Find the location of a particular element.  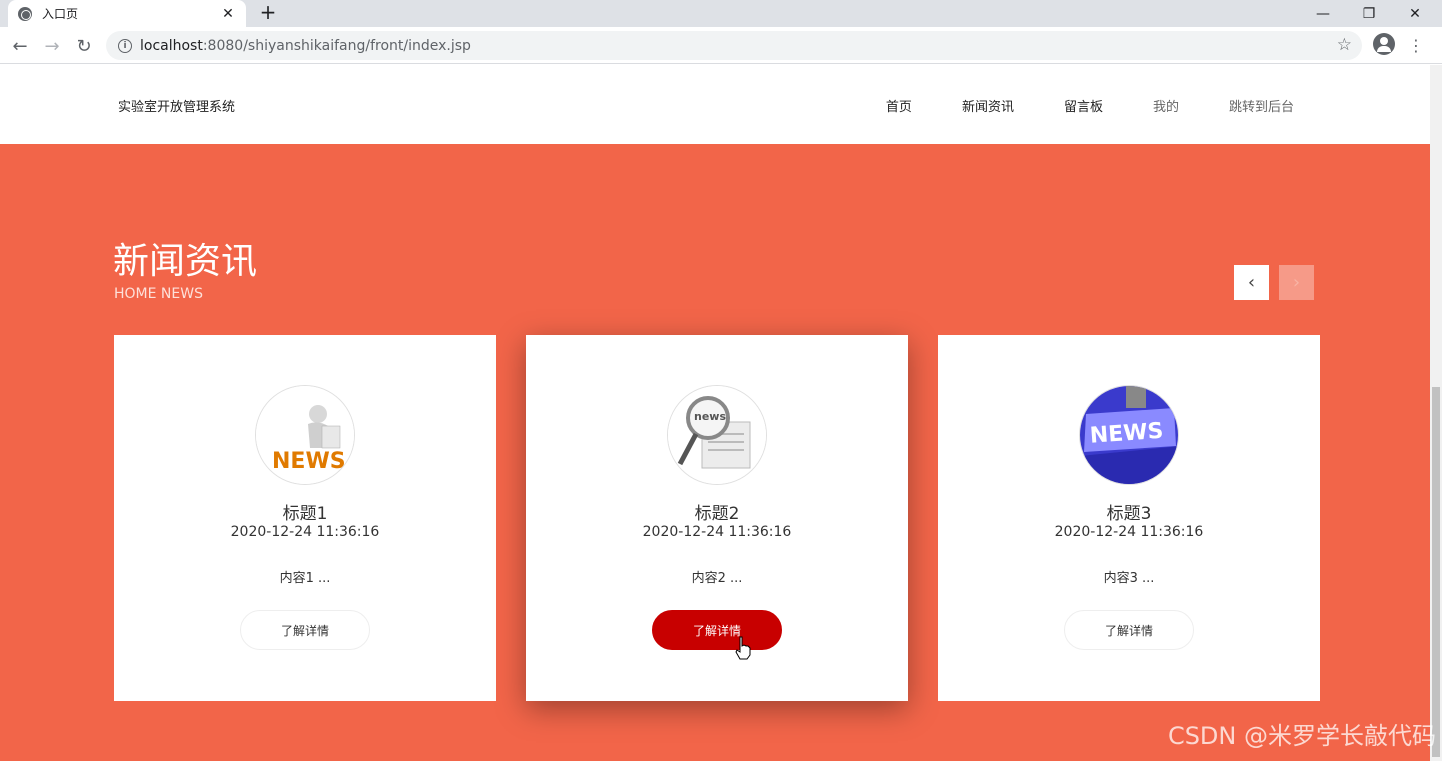

nav-item-admin: 跳转到后台 is located at coordinates (1261, 105).